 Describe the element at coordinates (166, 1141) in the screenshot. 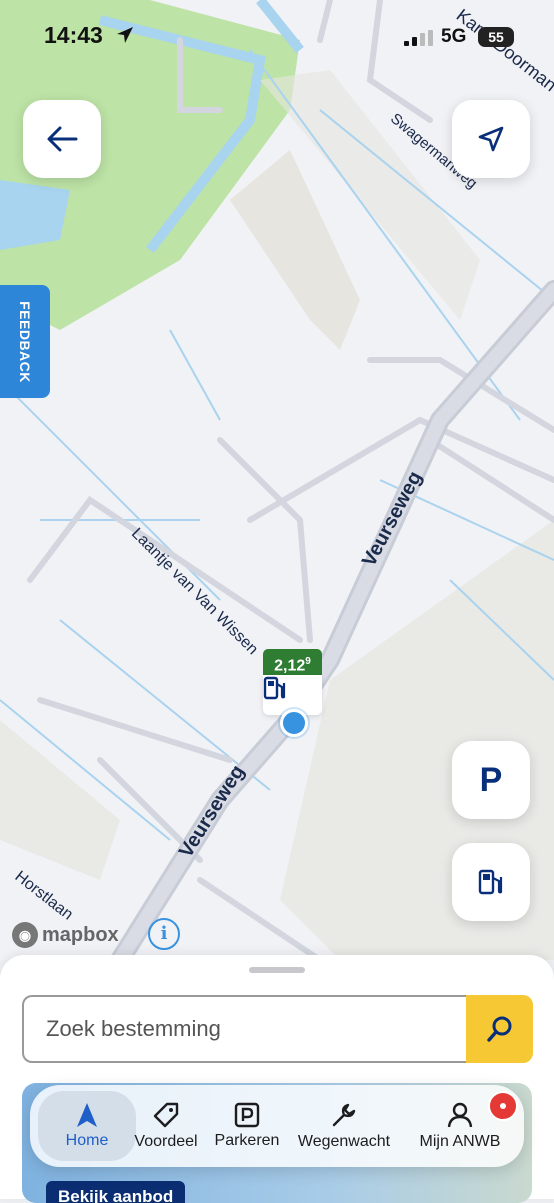

I see `tab-voordeel-label: Voordeel` at that location.